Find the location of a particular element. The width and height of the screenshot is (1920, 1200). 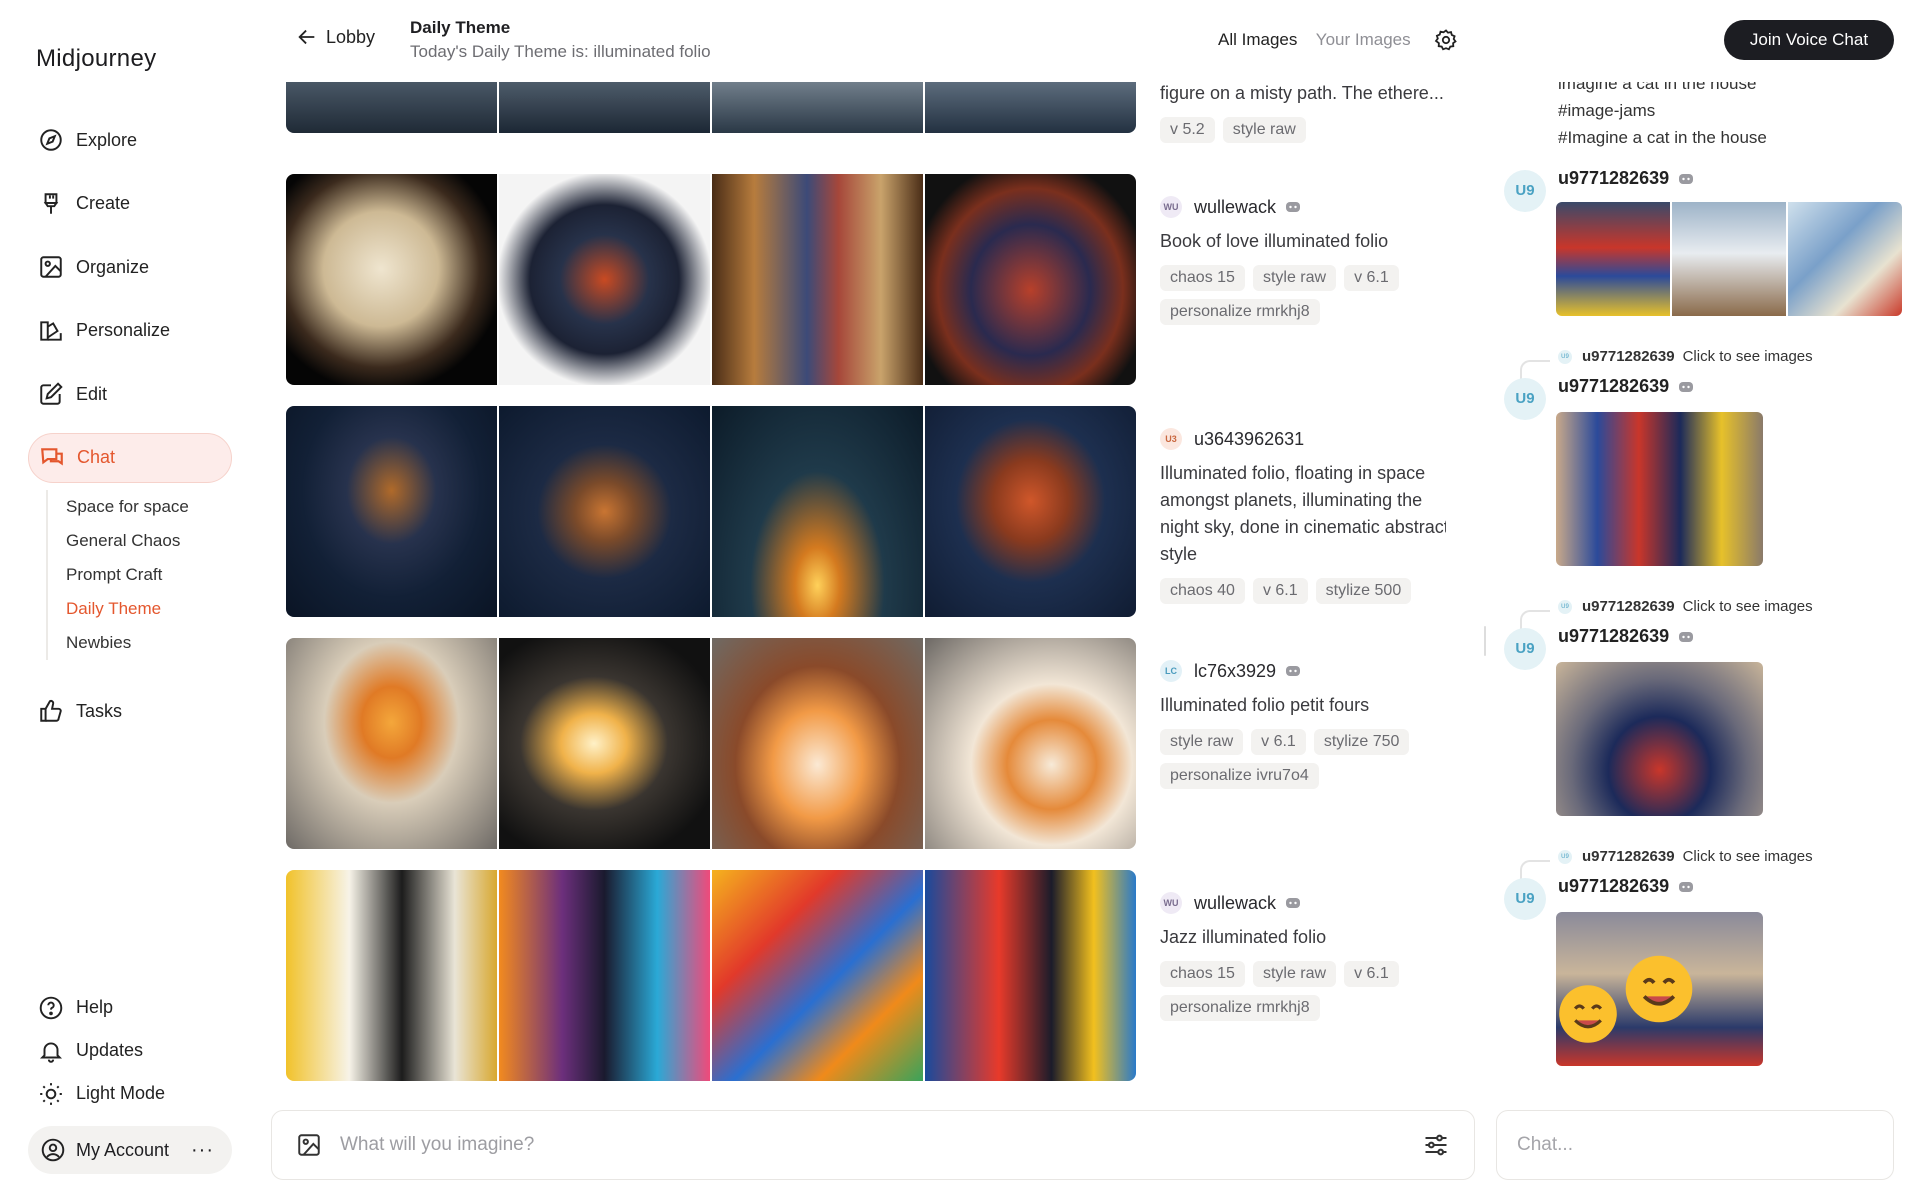

filter-your-images: Your Images is located at coordinates (1363, 39).